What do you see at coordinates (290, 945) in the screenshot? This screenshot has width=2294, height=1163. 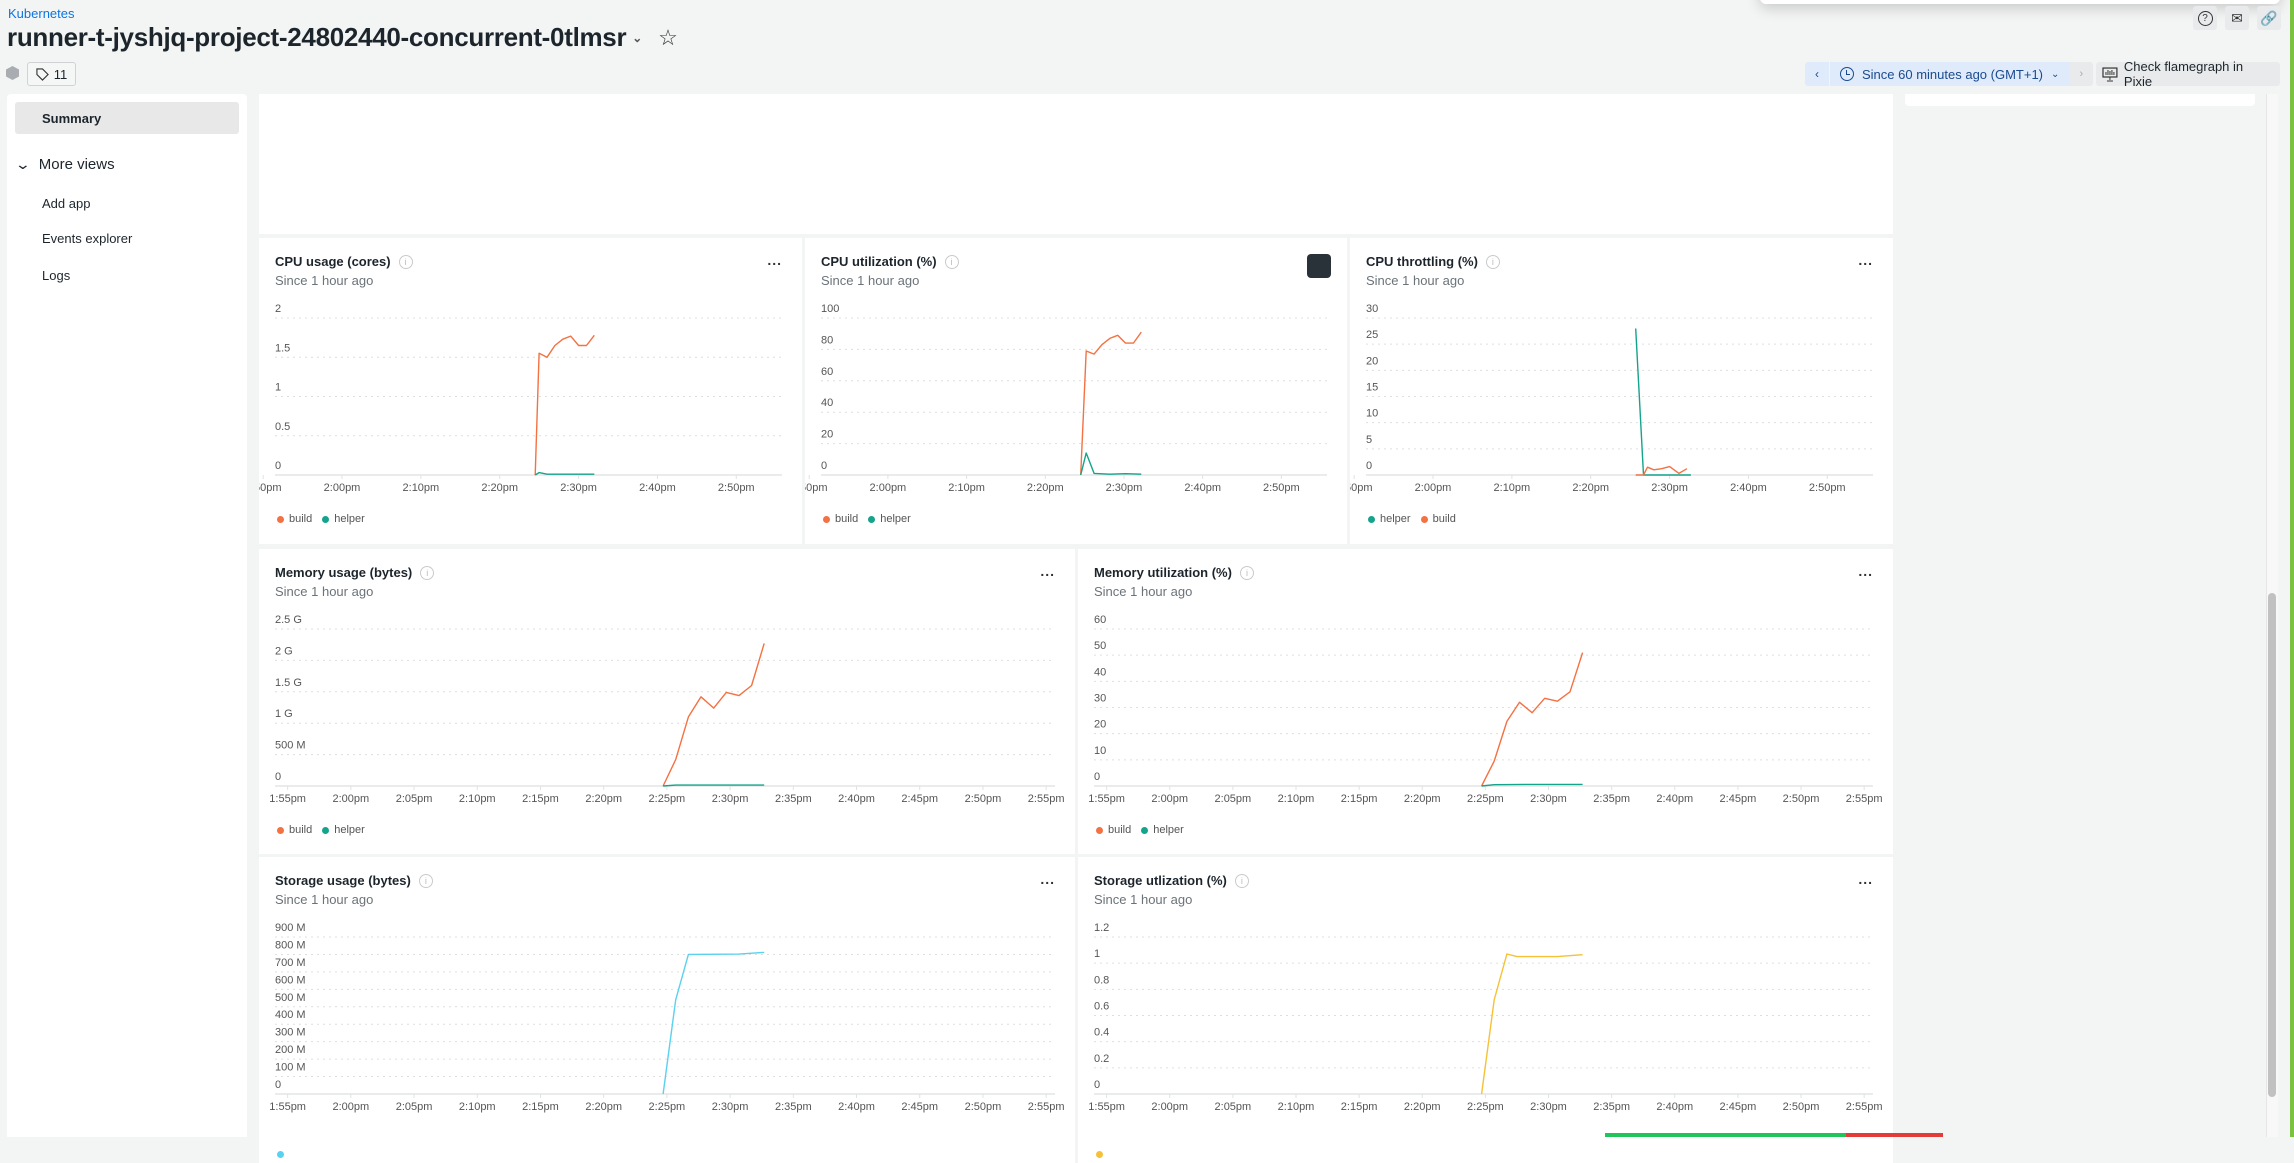 I see `y-tick-label: 800 M` at bounding box center [290, 945].